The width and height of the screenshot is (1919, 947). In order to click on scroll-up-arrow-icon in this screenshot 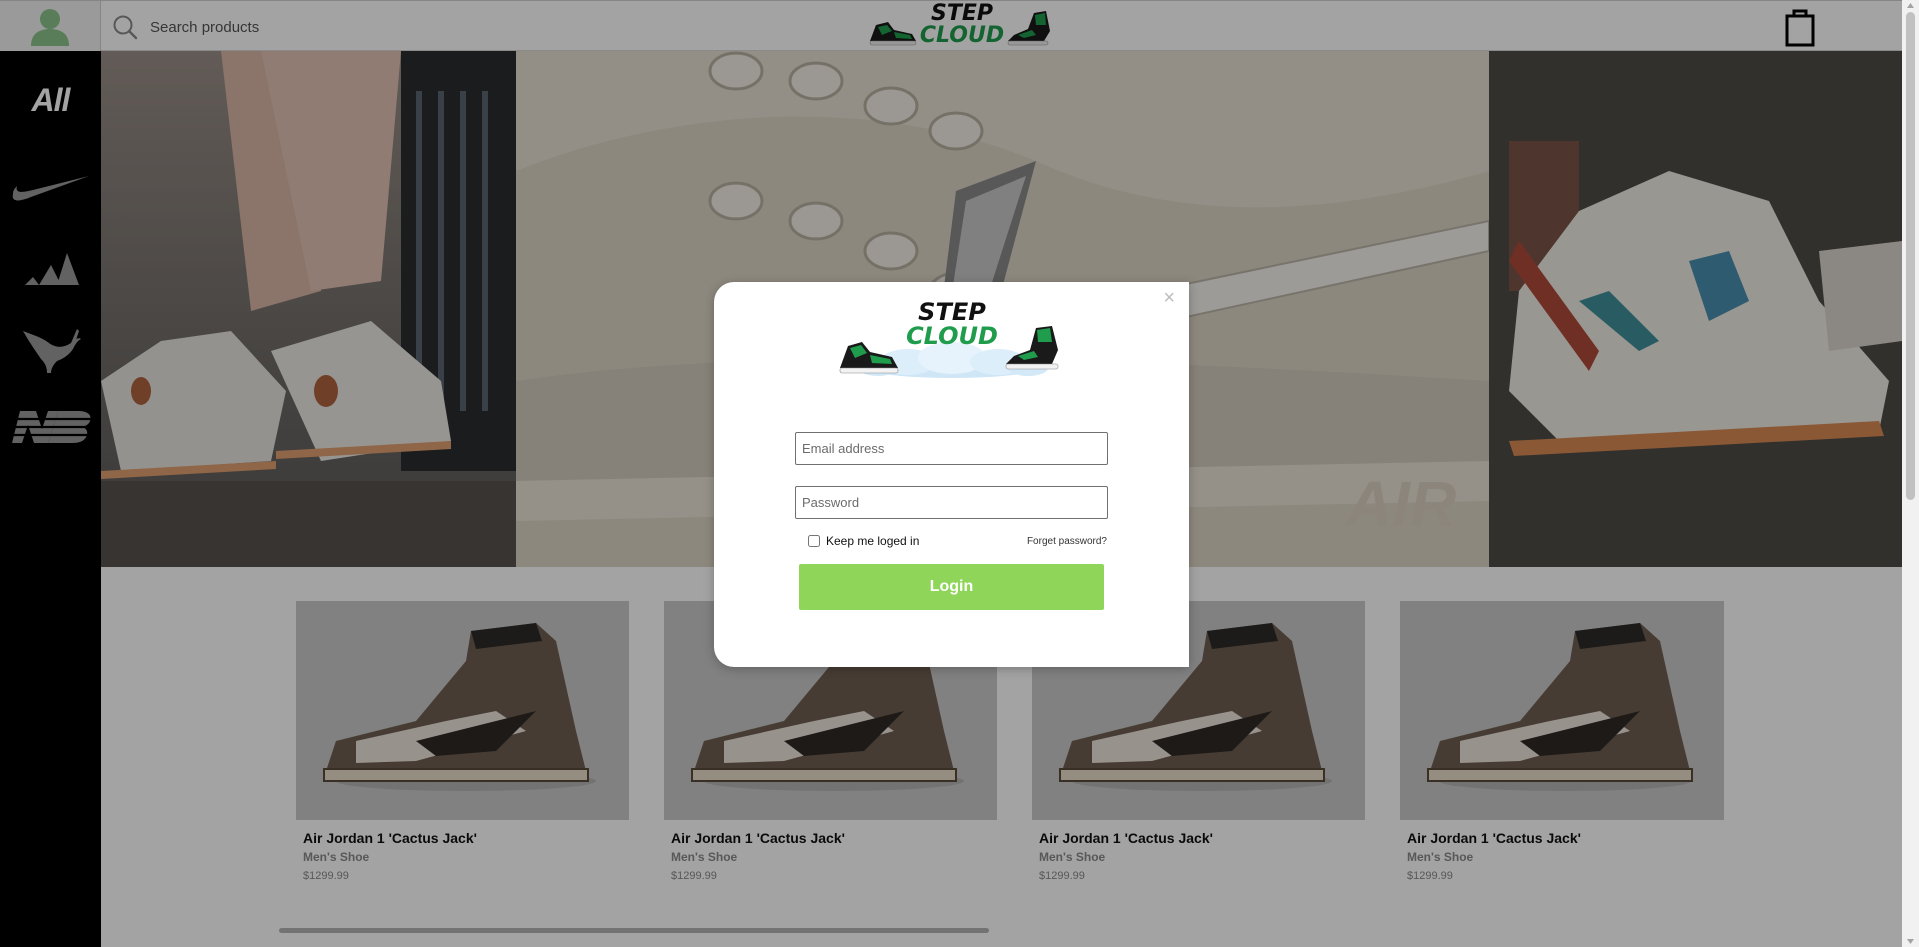, I will do `click(1910, 6)`.